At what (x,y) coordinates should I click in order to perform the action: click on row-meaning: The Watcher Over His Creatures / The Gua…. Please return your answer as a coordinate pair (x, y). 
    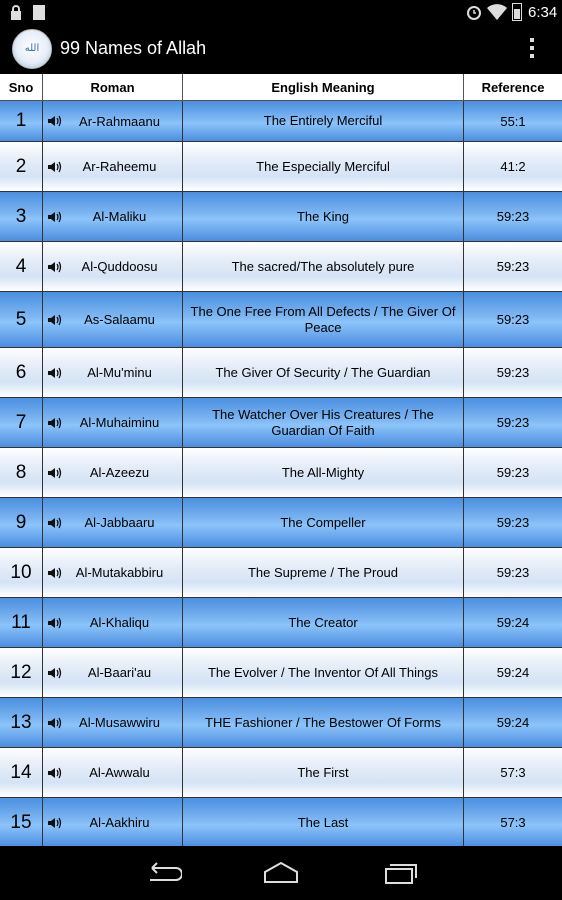
    Looking at the image, I should click on (323, 422).